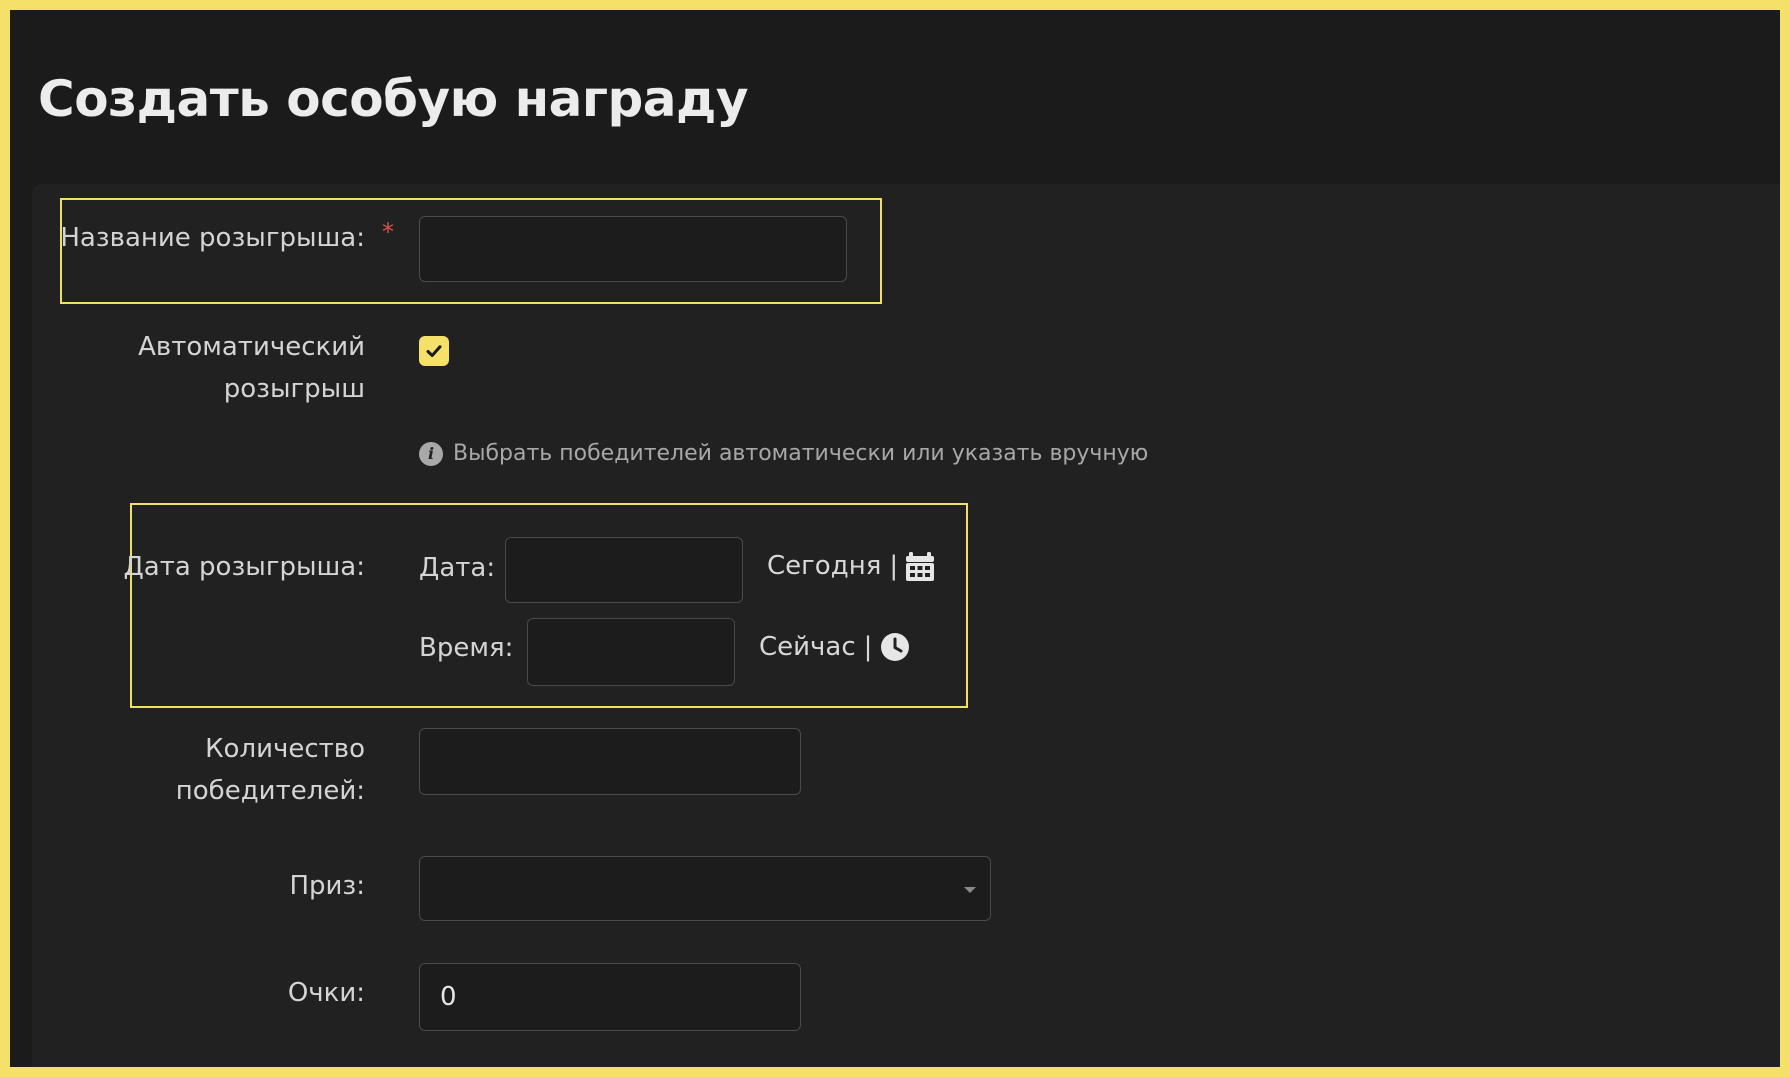 The height and width of the screenshot is (1077, 1790). Describe the element at coordinates (610, 997) in the screenshot. I see `points-input` at that location.